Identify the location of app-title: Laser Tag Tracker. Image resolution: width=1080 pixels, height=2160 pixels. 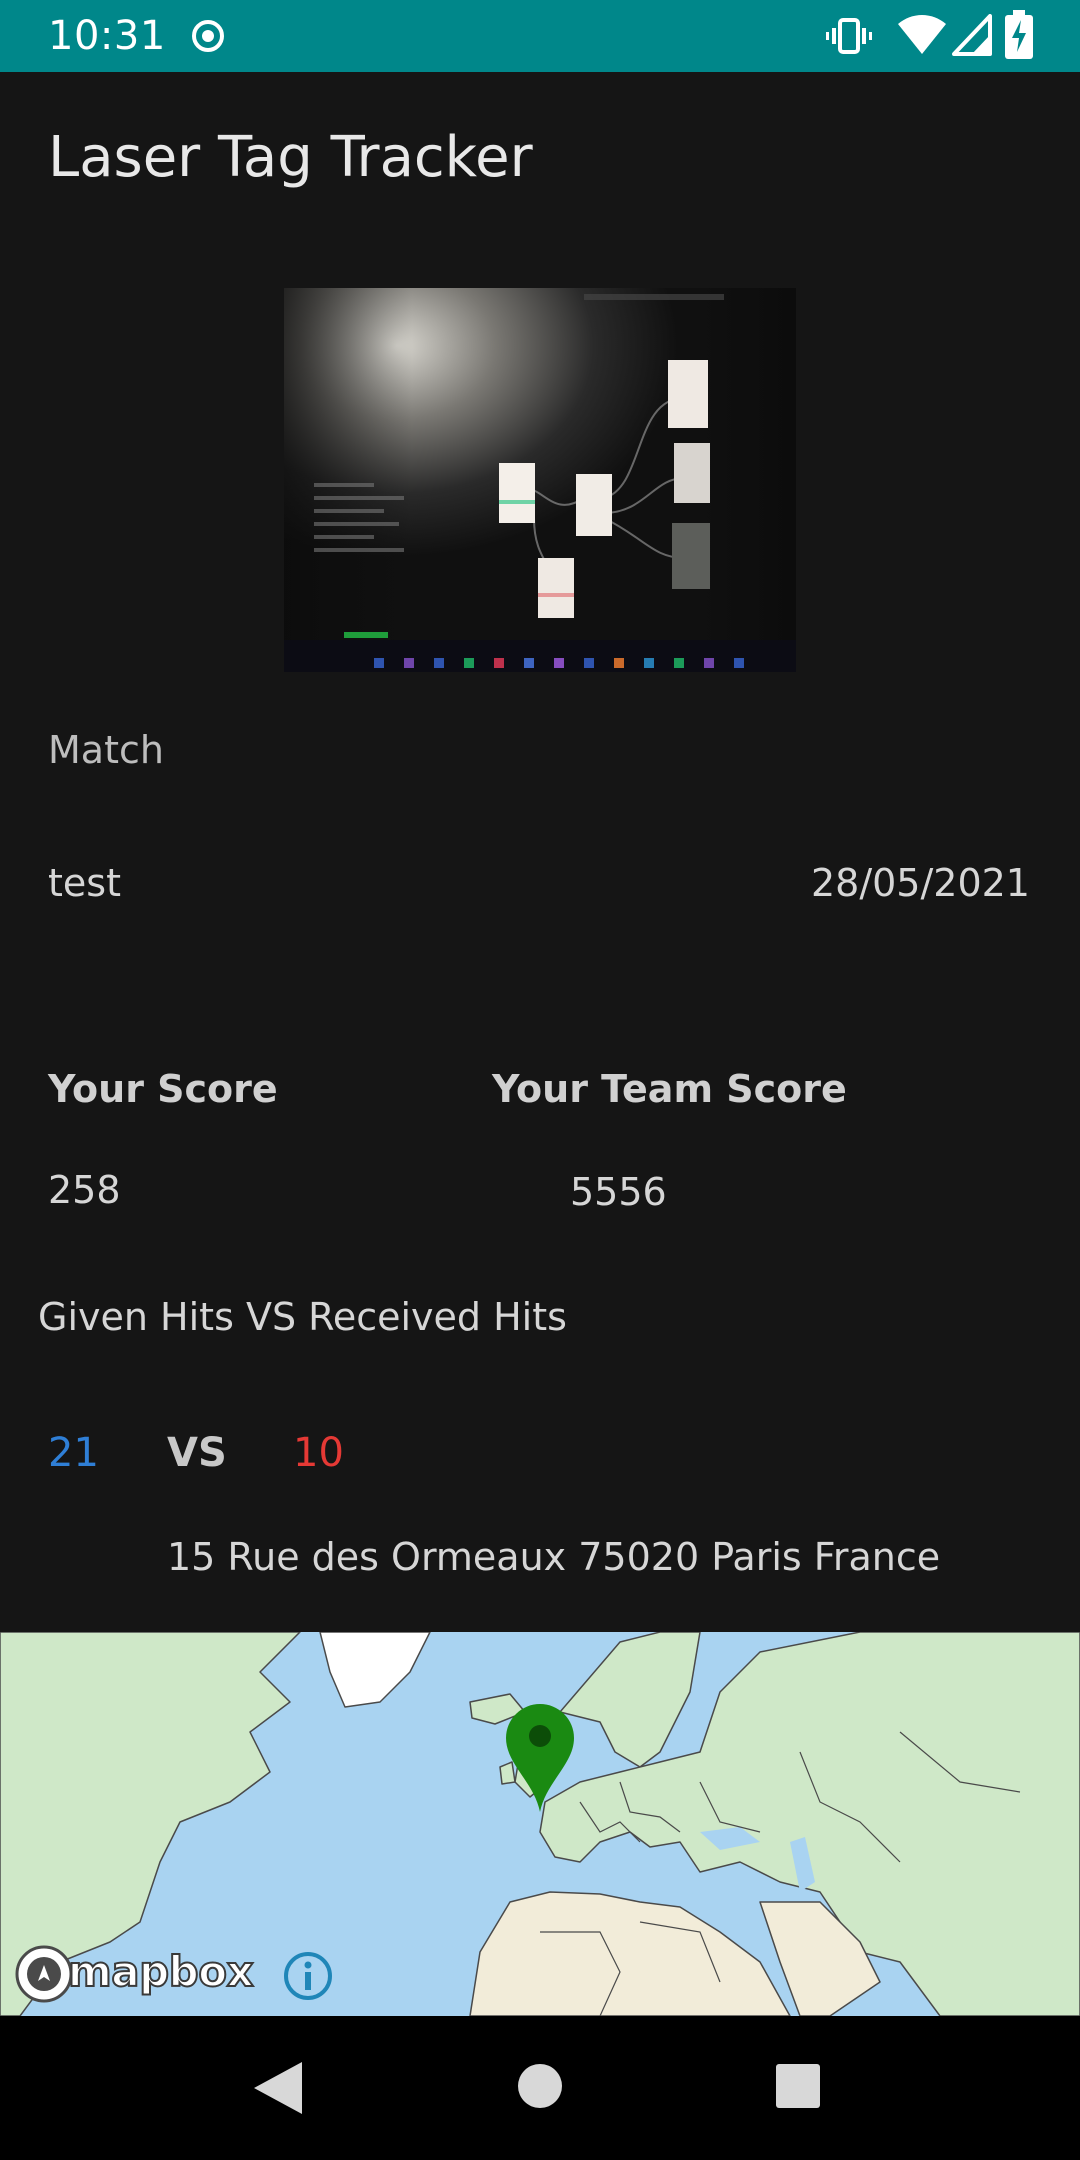
(290, 157).